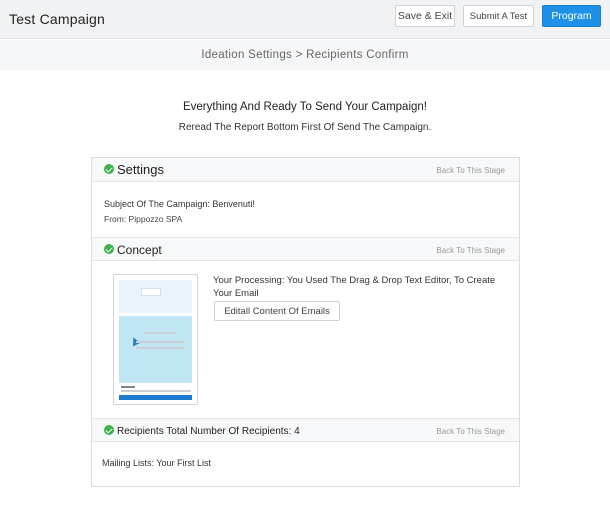 Image resolution: width=610 pixels, height=505 pixels. Describe the element at coordinates (57, 19) in the screenshot. I see `campaign-title: Test Campaign` at that location.